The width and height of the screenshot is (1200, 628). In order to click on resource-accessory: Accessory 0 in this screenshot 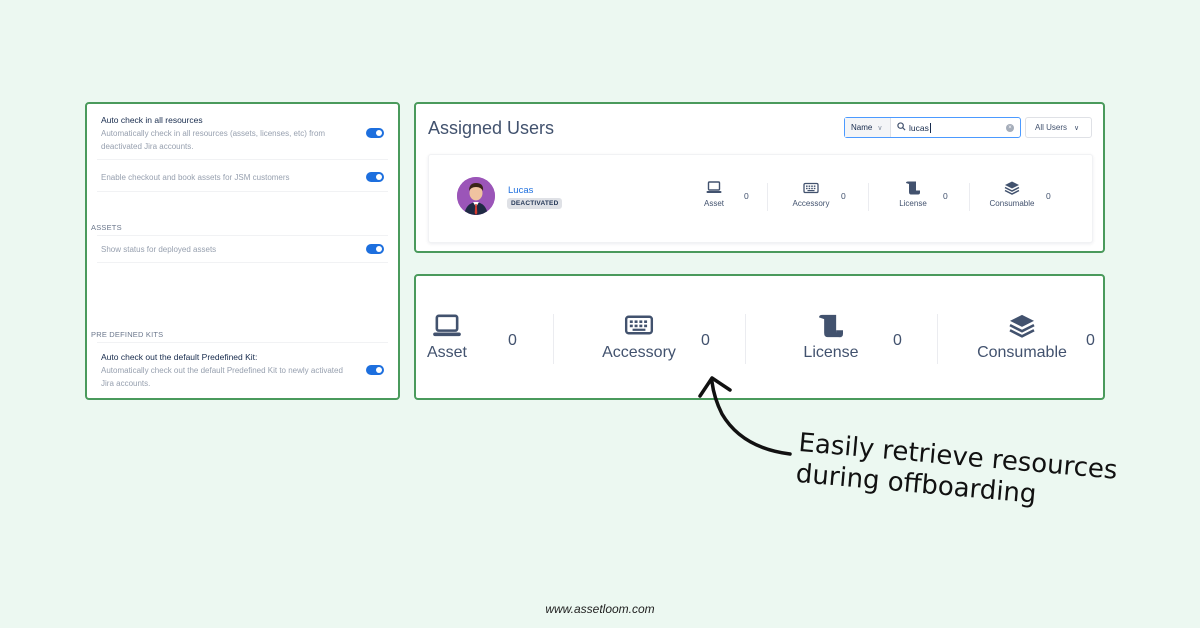, I will do `click(841, 196)`.